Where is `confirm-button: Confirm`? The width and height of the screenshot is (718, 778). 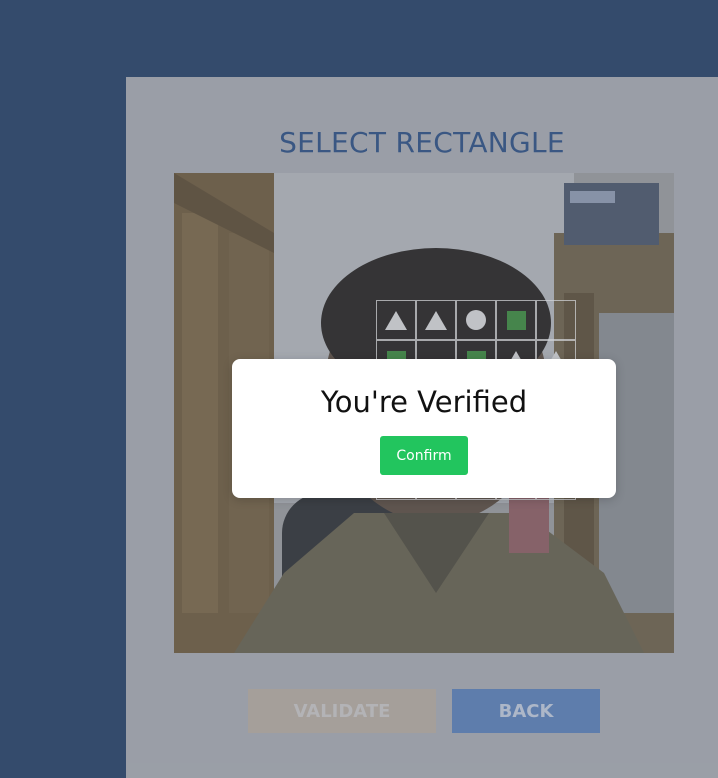
confirm-button: Confirm is located at coordinates (424, 455).